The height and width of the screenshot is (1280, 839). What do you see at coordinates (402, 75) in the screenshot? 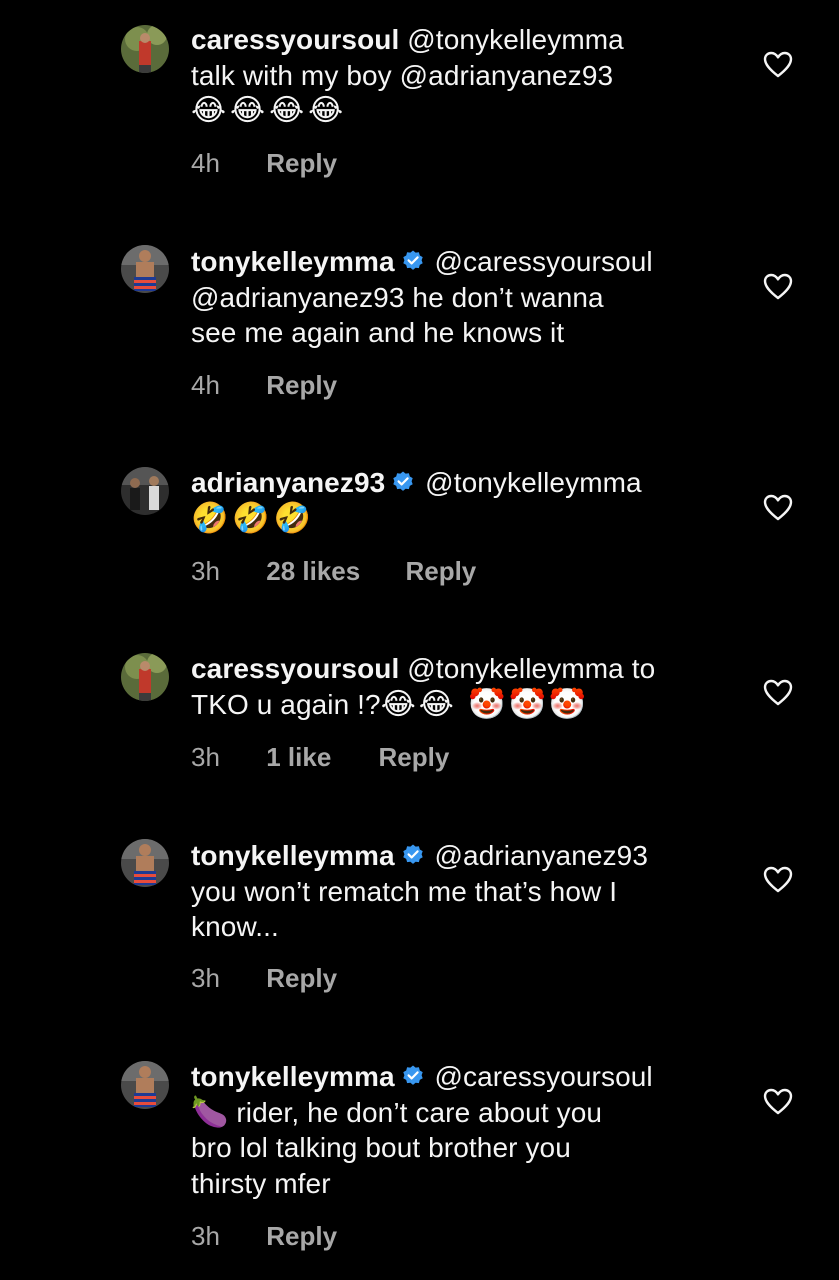
I see `comment-line: talk with my boy @adrianyanez93` at bounding box center [402, 75].